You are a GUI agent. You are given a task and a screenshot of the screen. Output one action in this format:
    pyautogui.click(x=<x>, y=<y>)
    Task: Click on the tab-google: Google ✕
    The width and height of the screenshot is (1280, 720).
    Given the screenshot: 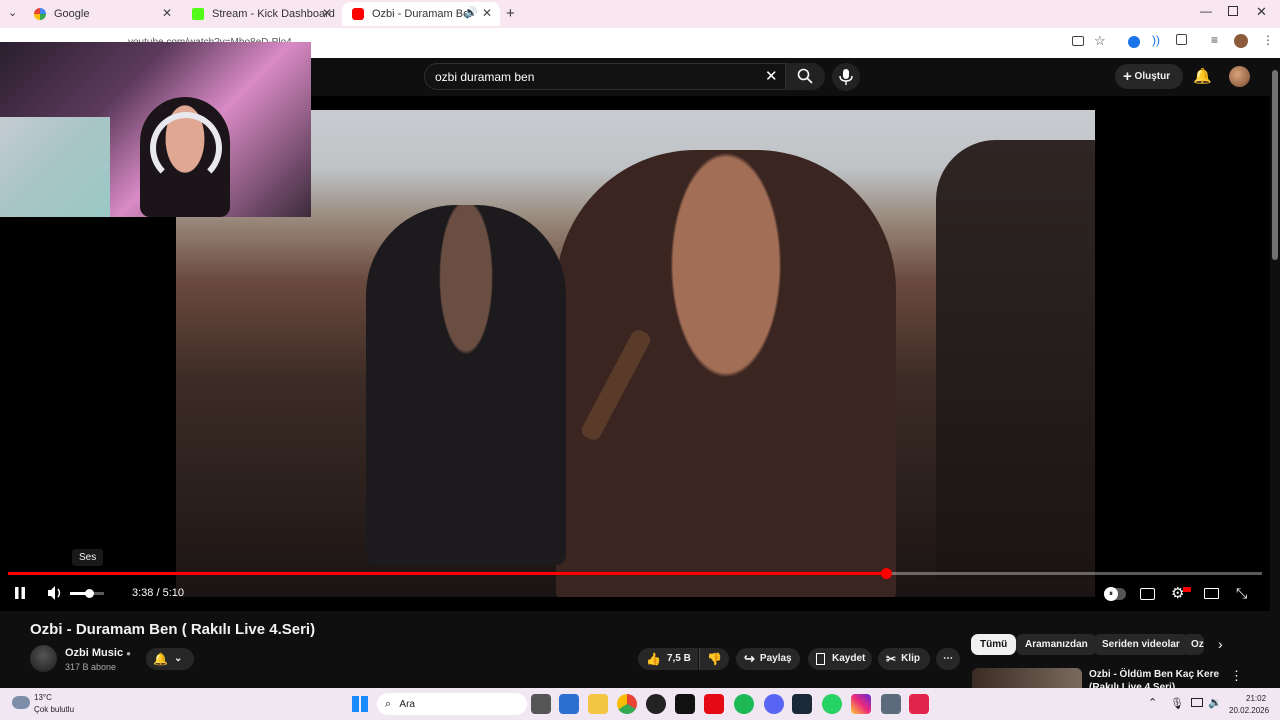 What is the action you would take?
    pyautogui.click(x=102, y=14)
    